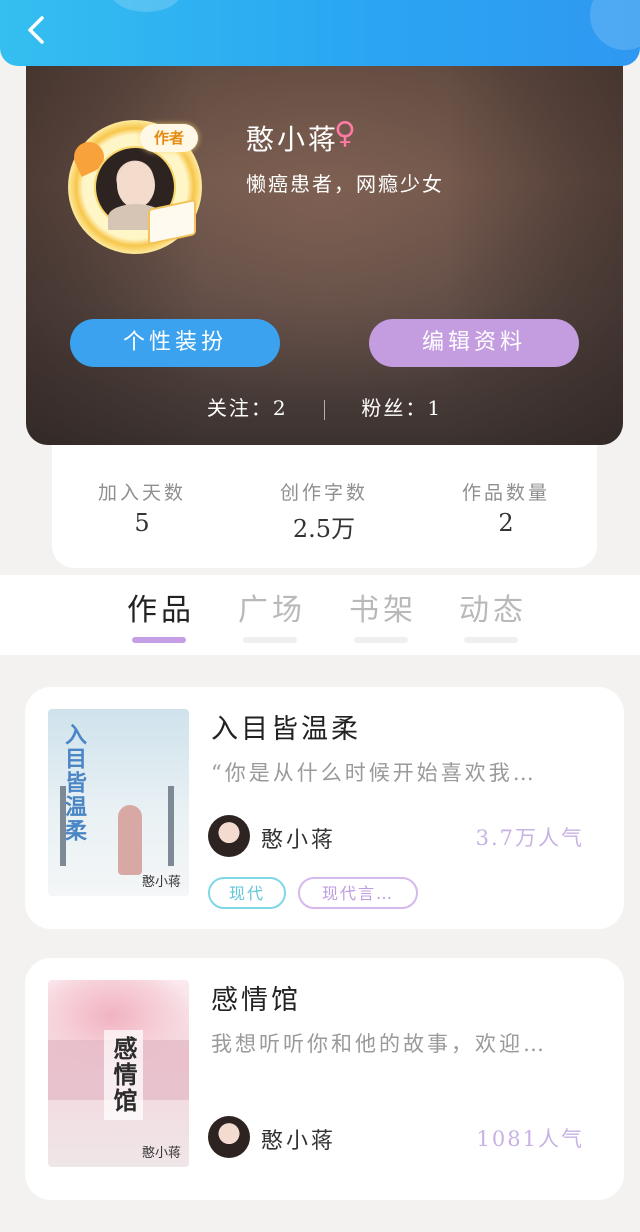  What do you see at coordinates (345, 184) in the screenshot?
I see `user-bio: 懒癌患者，网瘾少女` at bounding box center [345, 184].